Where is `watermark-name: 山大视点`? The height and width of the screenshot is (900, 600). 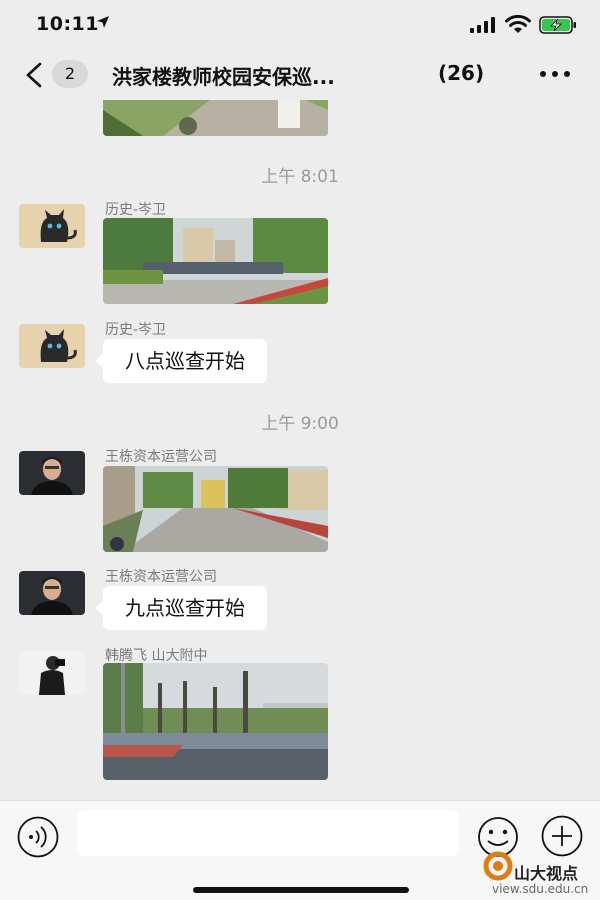 watermark-name: 山大视点 is located at coordinates (546, 873).